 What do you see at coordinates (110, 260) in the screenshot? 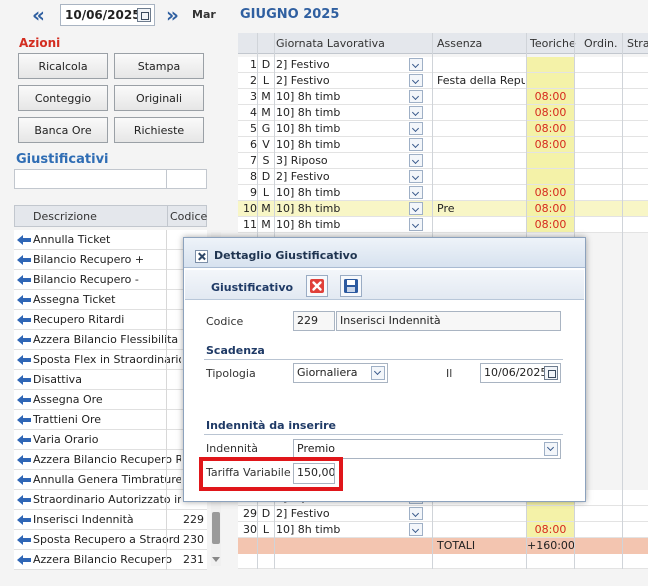
I see `list-item: Bilancio Recupero +` at bounding box center [110, 260].